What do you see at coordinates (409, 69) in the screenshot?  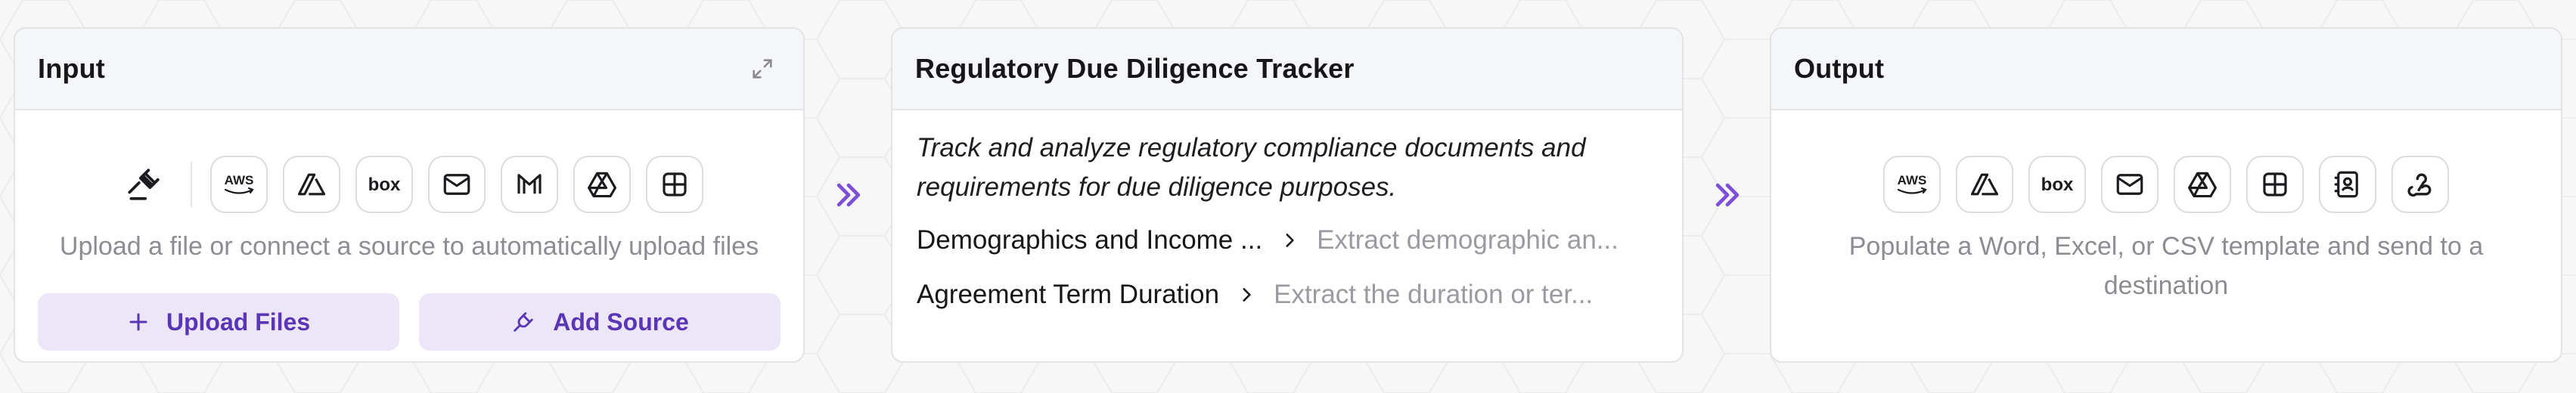 I see `input-card-header: Input` at bounding box center [409, 69].